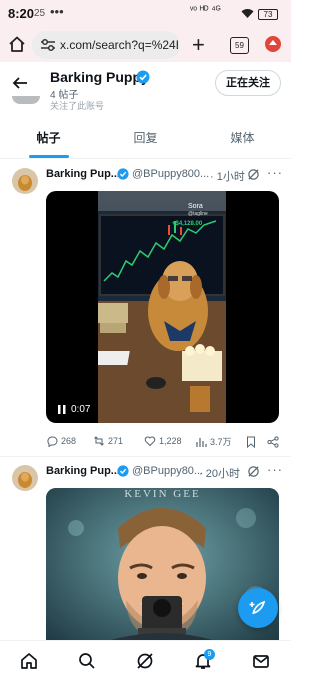 The width and height of the screenshot is (320, 681). I want to click on heart-icon, so click(150, 441).